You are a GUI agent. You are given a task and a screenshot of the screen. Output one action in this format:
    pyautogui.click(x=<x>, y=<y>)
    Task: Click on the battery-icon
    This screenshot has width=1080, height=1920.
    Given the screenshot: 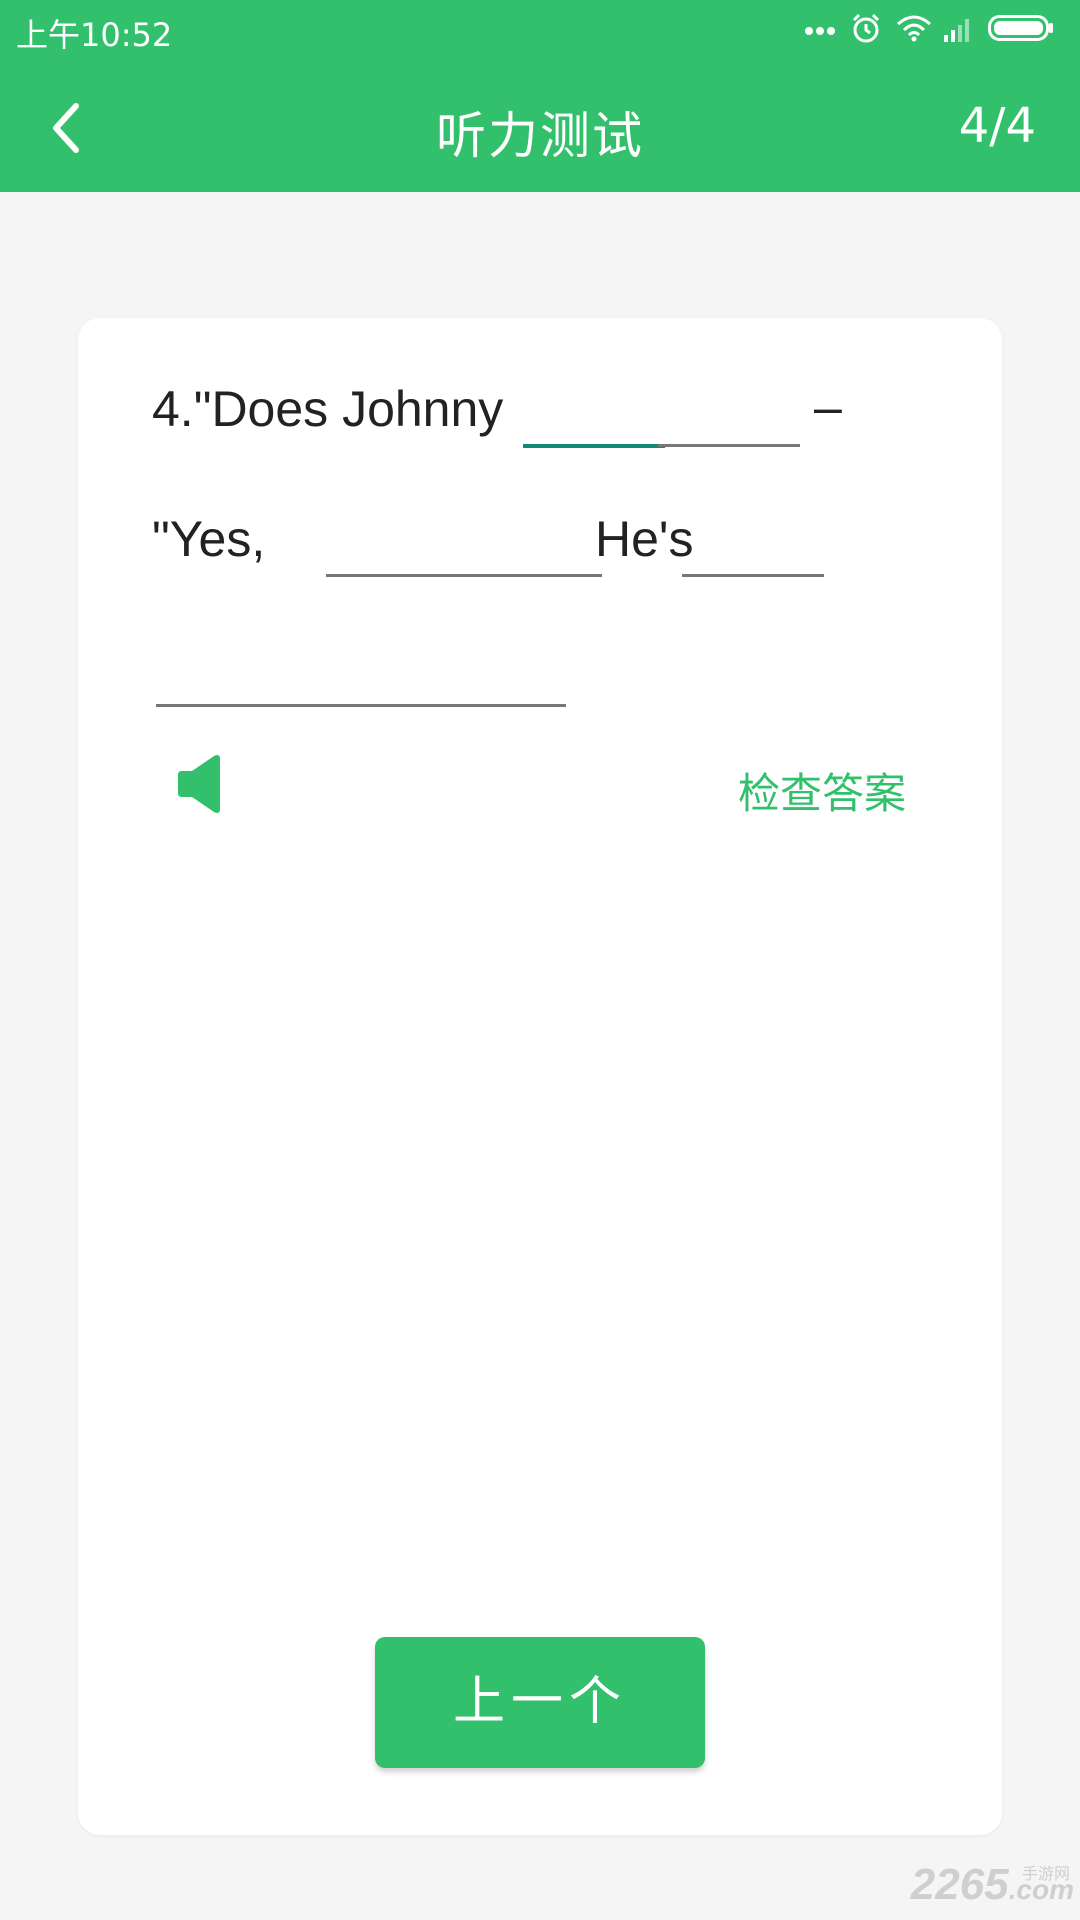 What is the action you would take?
    pyautogui.click(x=1020, y=28)
    